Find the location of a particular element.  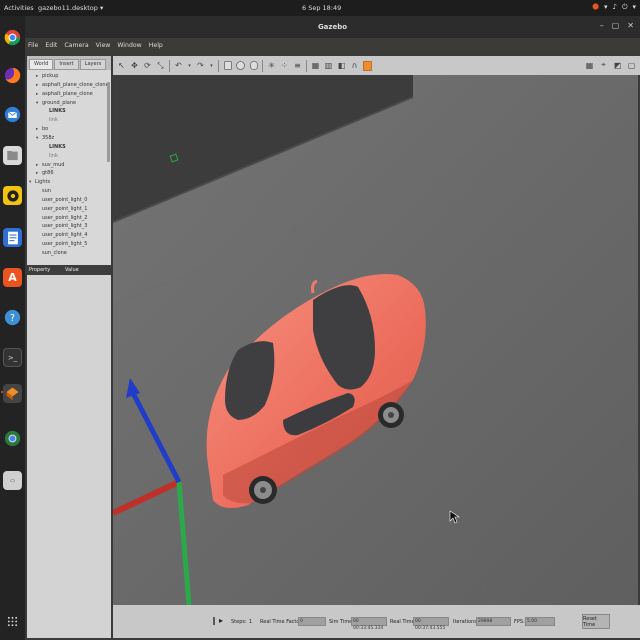

dock: A ? >_ ▭ is located at coordinates (12, 328).